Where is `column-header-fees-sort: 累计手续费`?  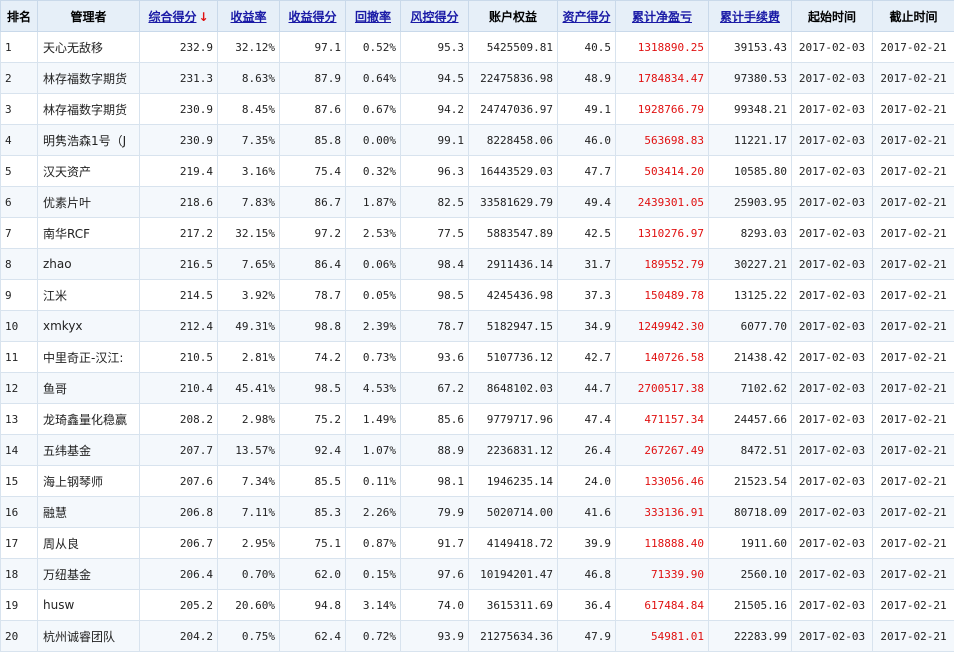 column-header-fees-sort: 累计手续费 is located at coordinates (750, 16).